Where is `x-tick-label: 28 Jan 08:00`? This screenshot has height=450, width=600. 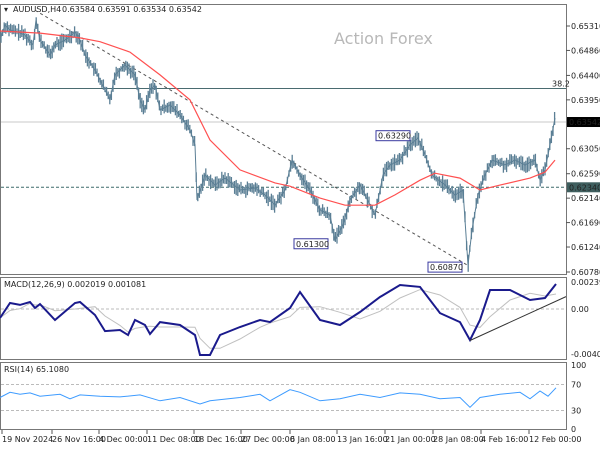
x-tick-label: 28 Jan 08:00 is located at coordinates (458, 439).